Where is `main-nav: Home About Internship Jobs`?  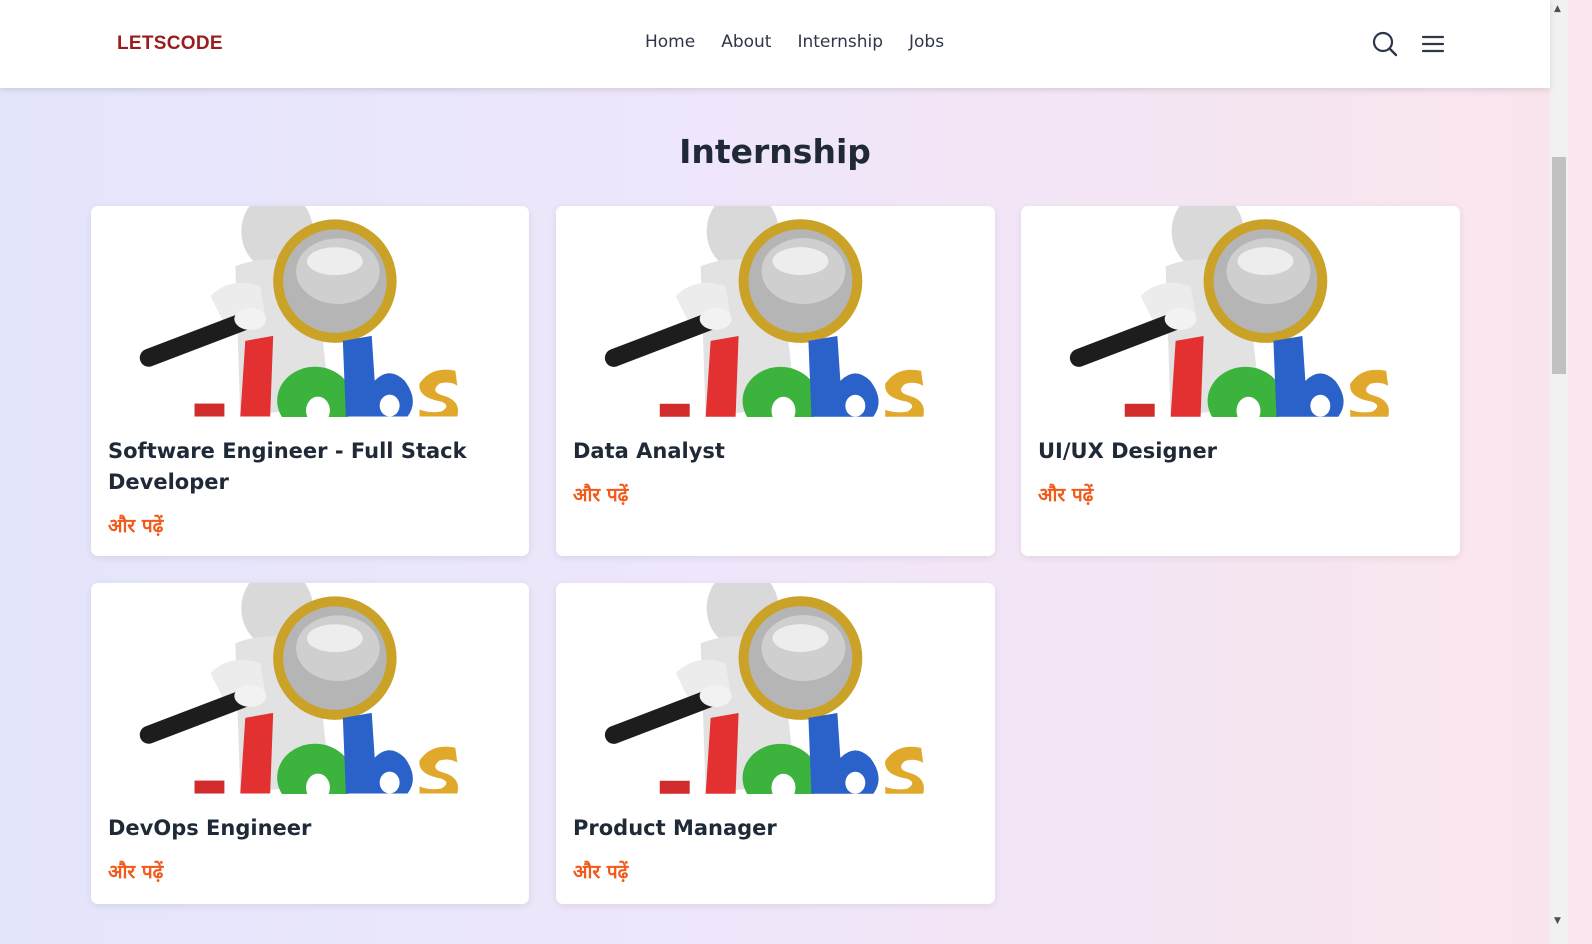
main-nav: Home About Internship Jobs is located at coordinates (794, 42).